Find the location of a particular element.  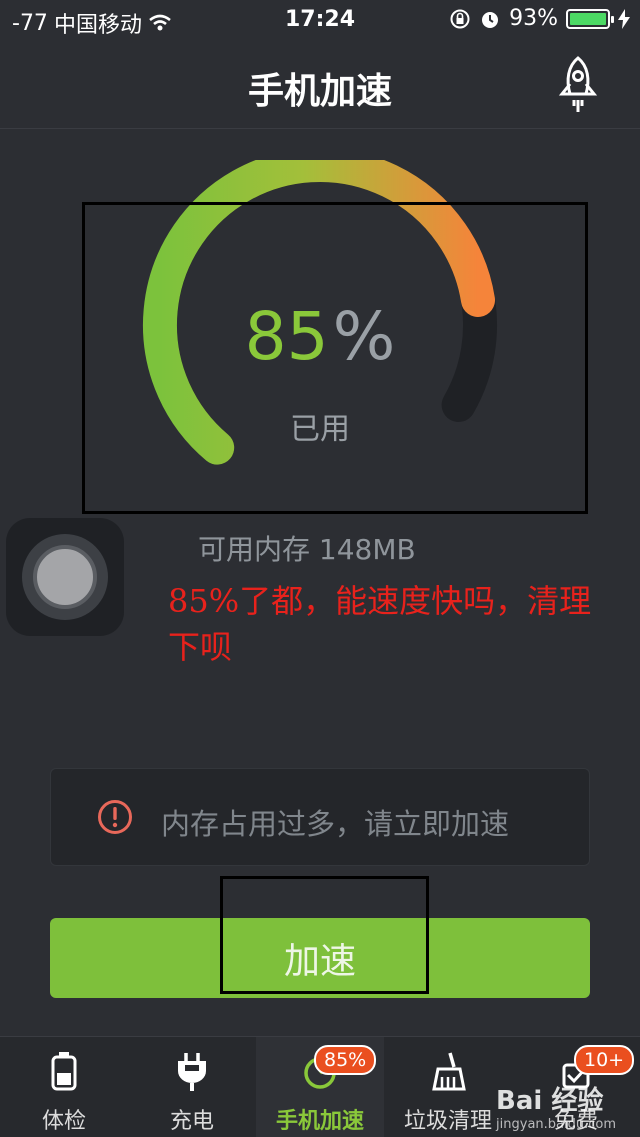

tab-charging: 充电 is located at coordinates (192, 1087).